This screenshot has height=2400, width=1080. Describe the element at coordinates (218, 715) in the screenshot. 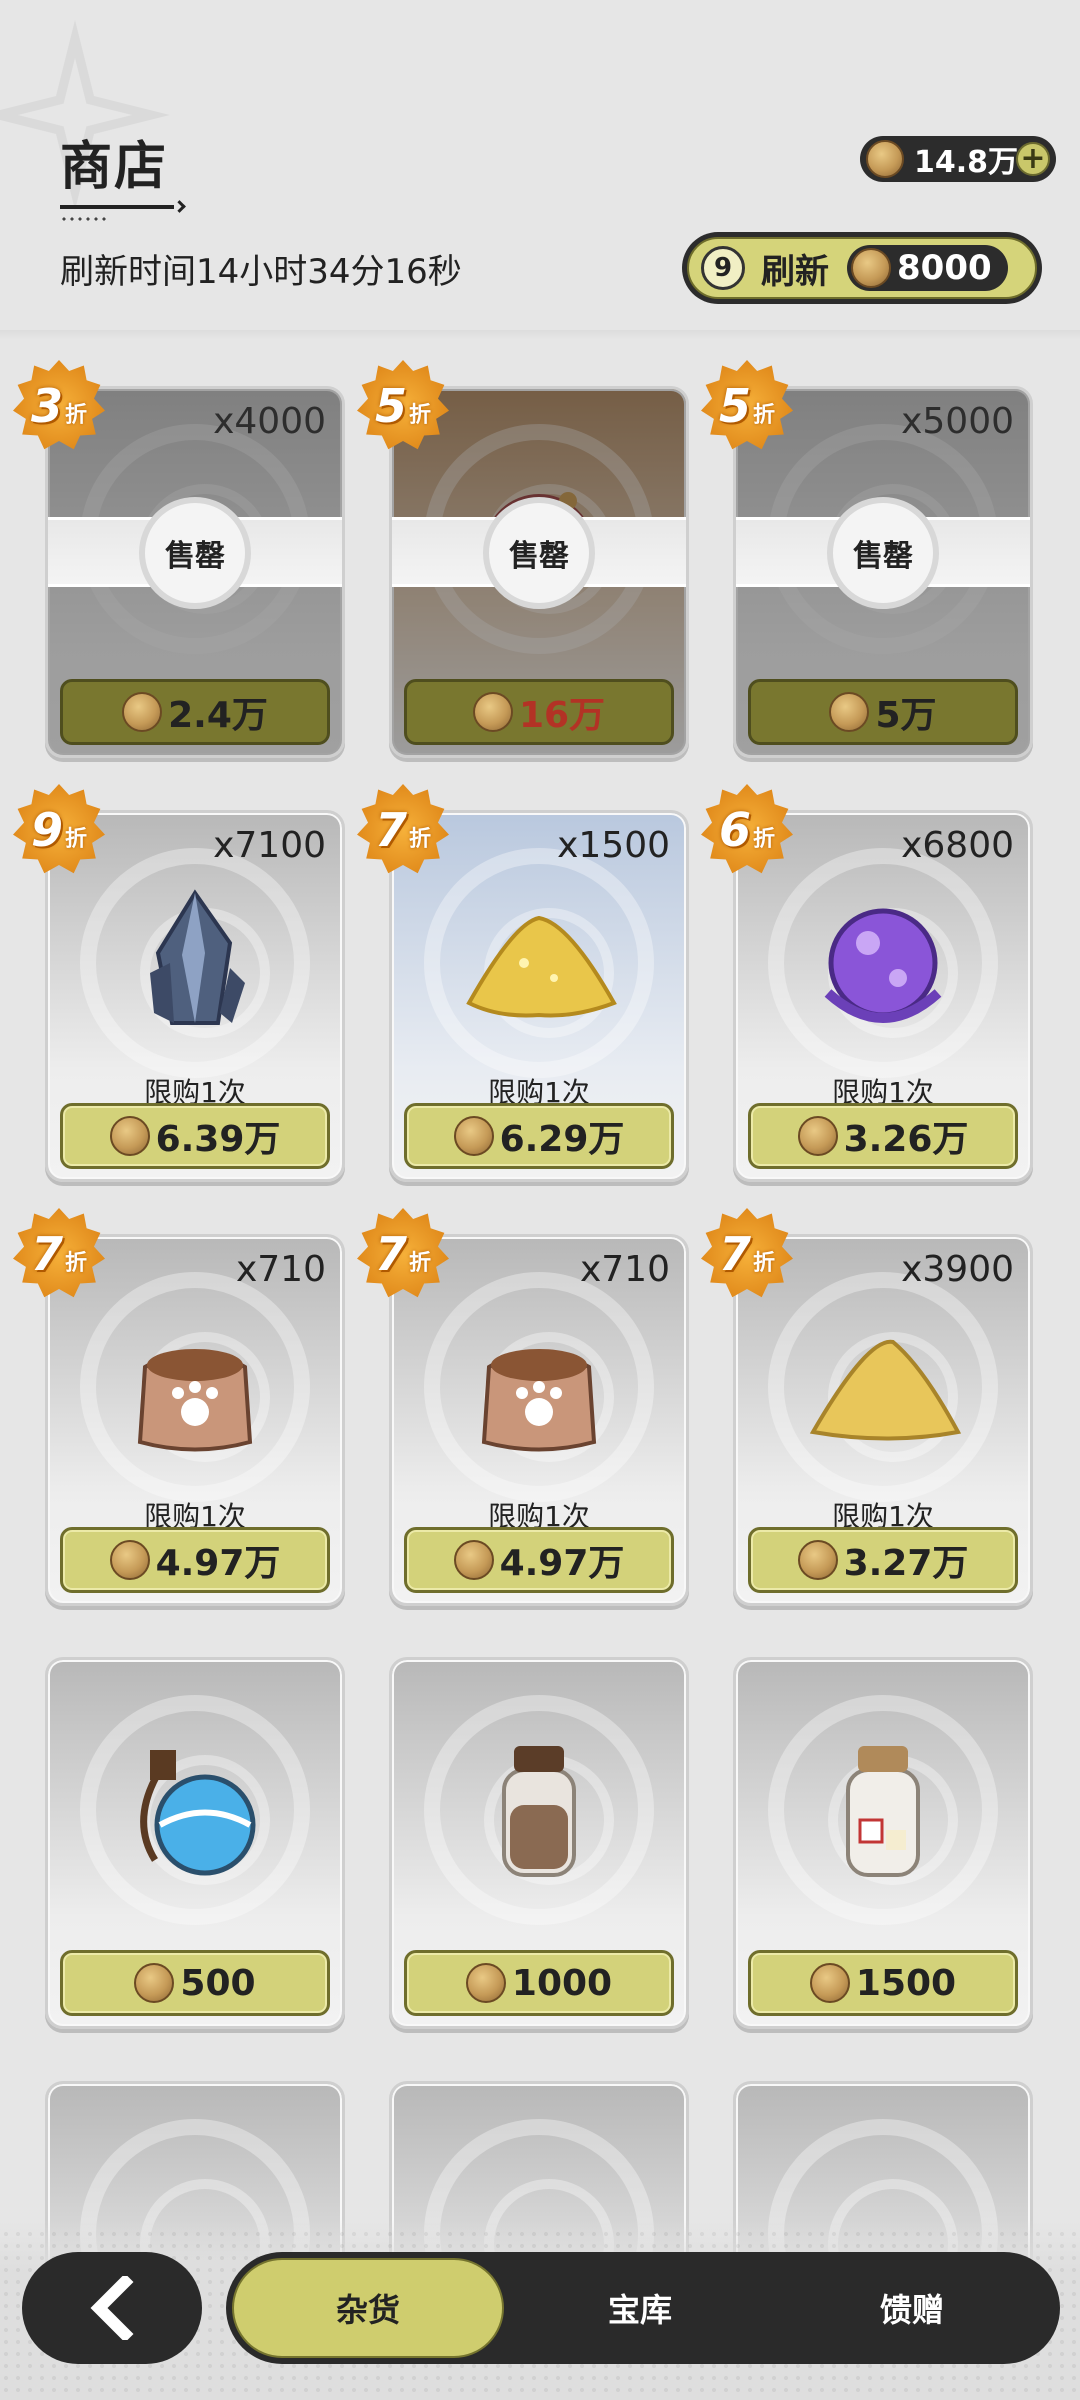

I see `item-price: 2.4万` at that location.